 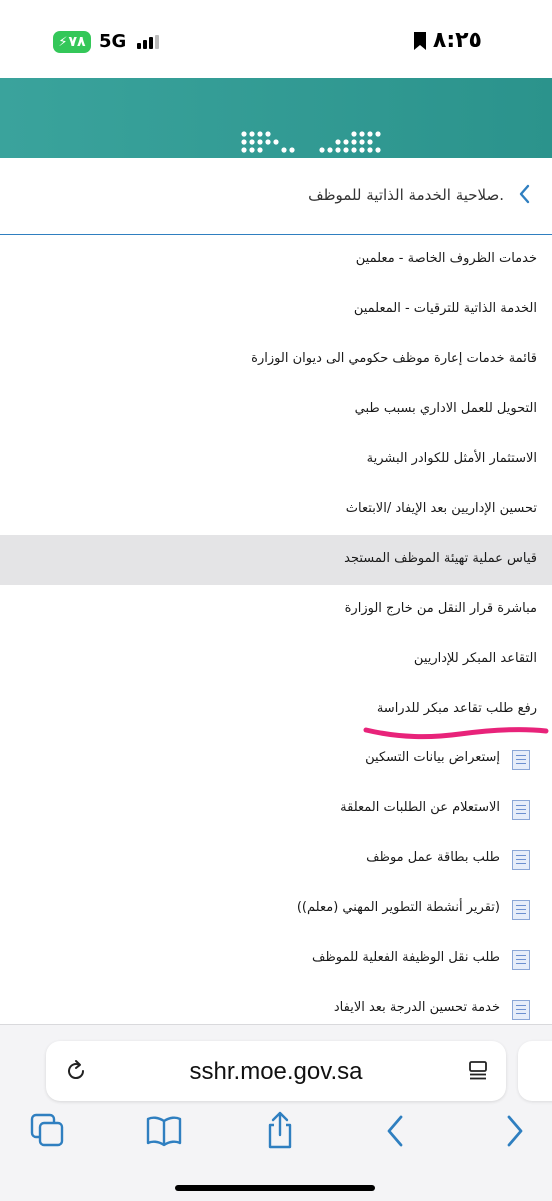 I want to click on menu-item: الاستثمار الأمثل للكوادر البشرية, so click(x=276, y=460).